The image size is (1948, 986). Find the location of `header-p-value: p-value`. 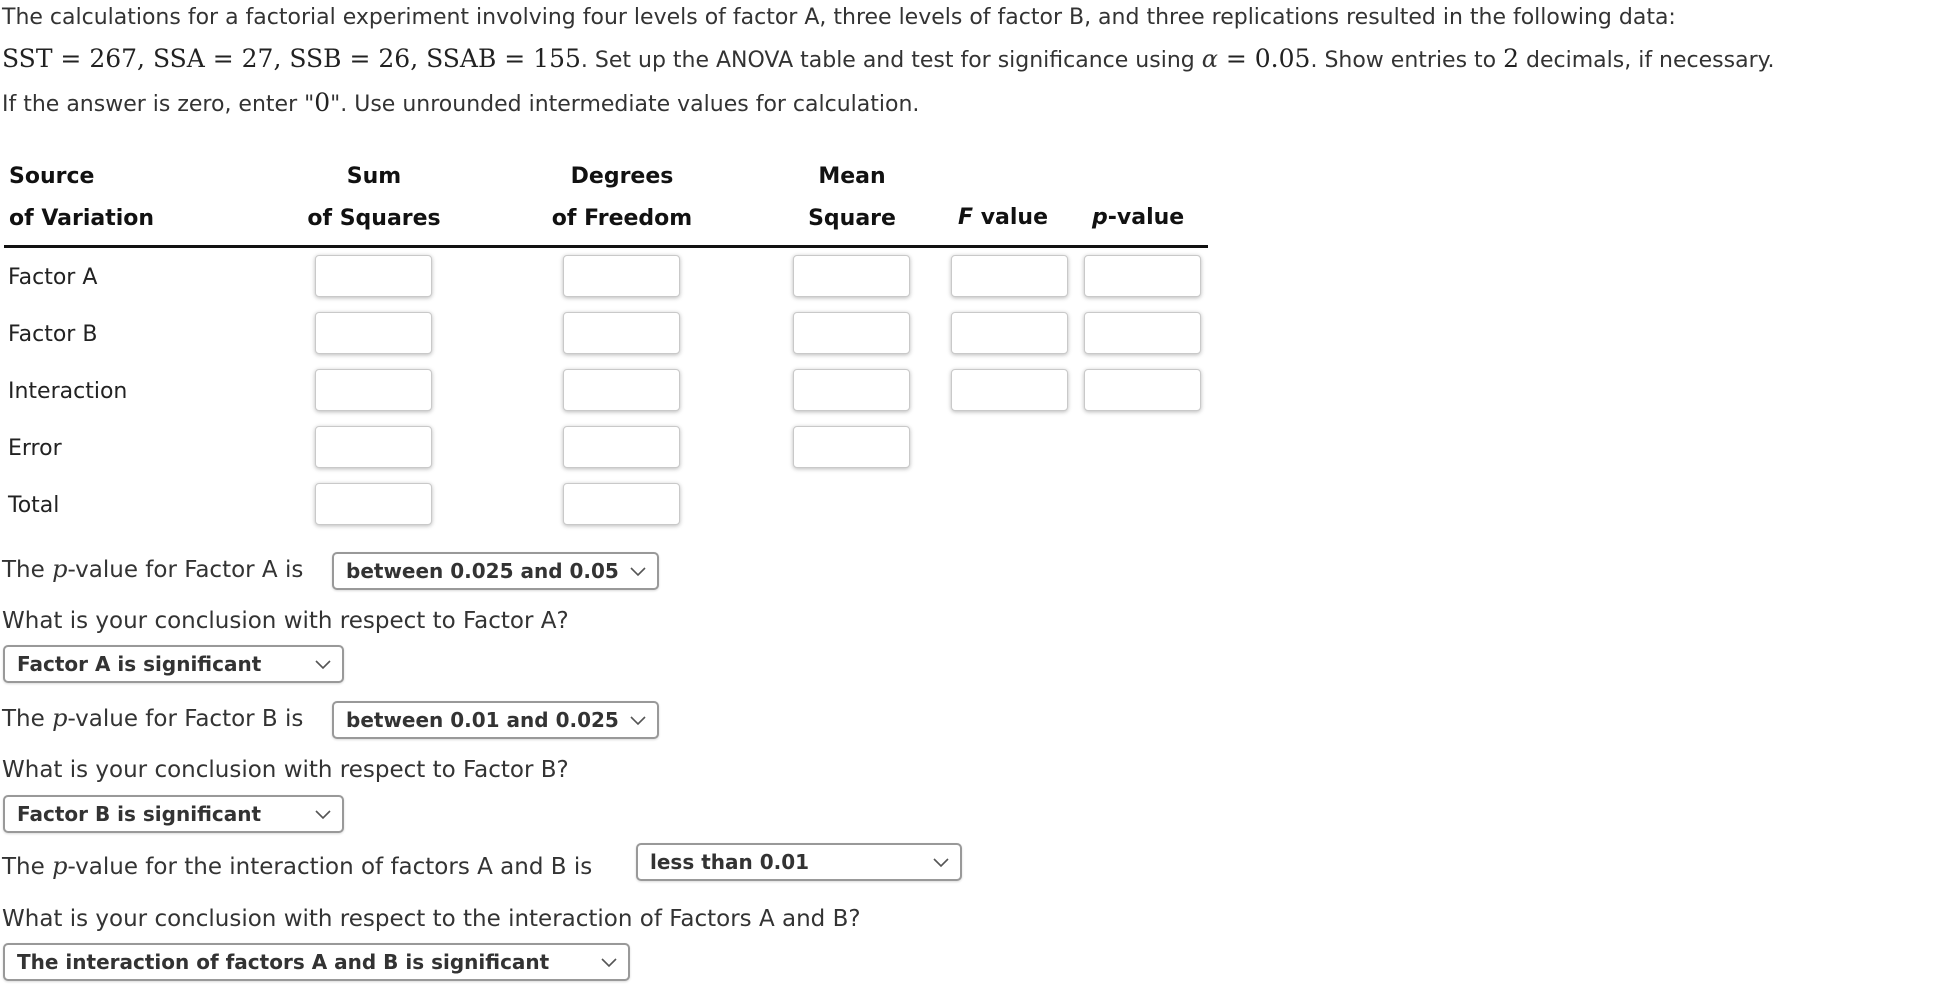

header-p-value: p-value is located at coordinates (1138, 217).